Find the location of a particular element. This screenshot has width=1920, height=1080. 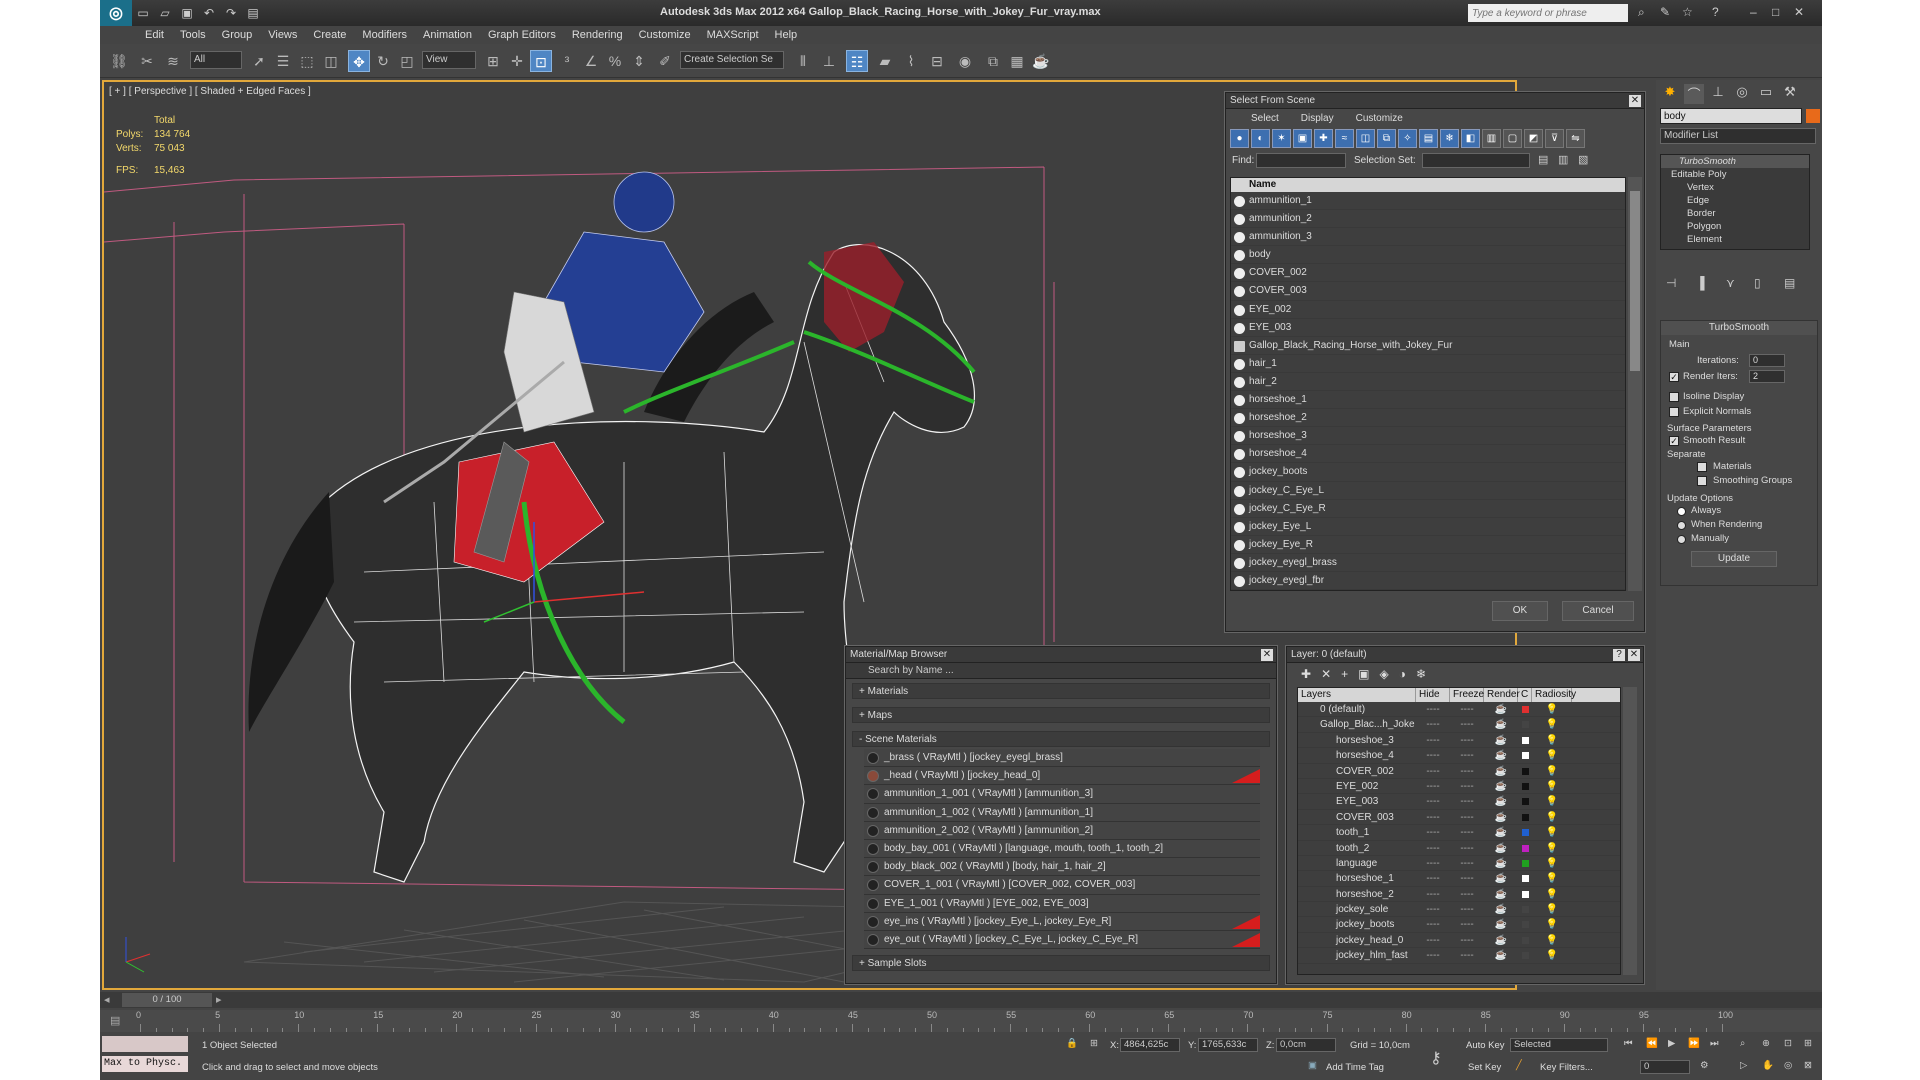

update-manually-radio is located at coordinates (1681, 539).